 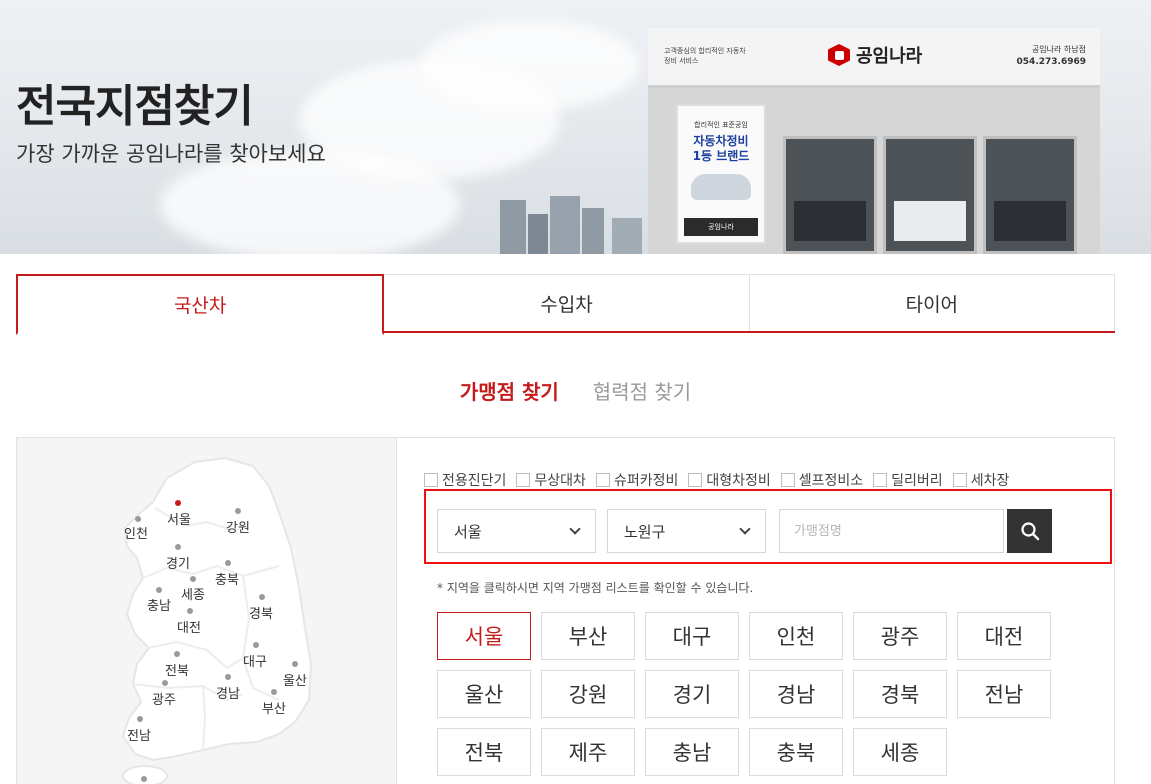 What do you see at coordinates (980, 480) in the screenshot?
I see `filter-car-wash: 세차장` at bounding box center [980, 480].